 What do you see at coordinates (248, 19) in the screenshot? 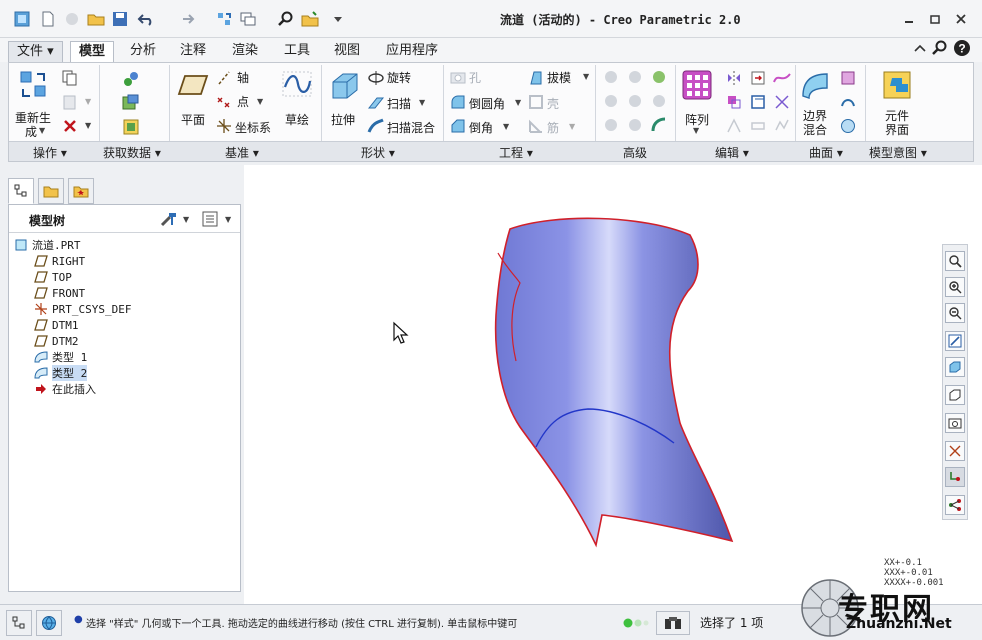
I see `windows-icon` at bounding box center [248, 19].